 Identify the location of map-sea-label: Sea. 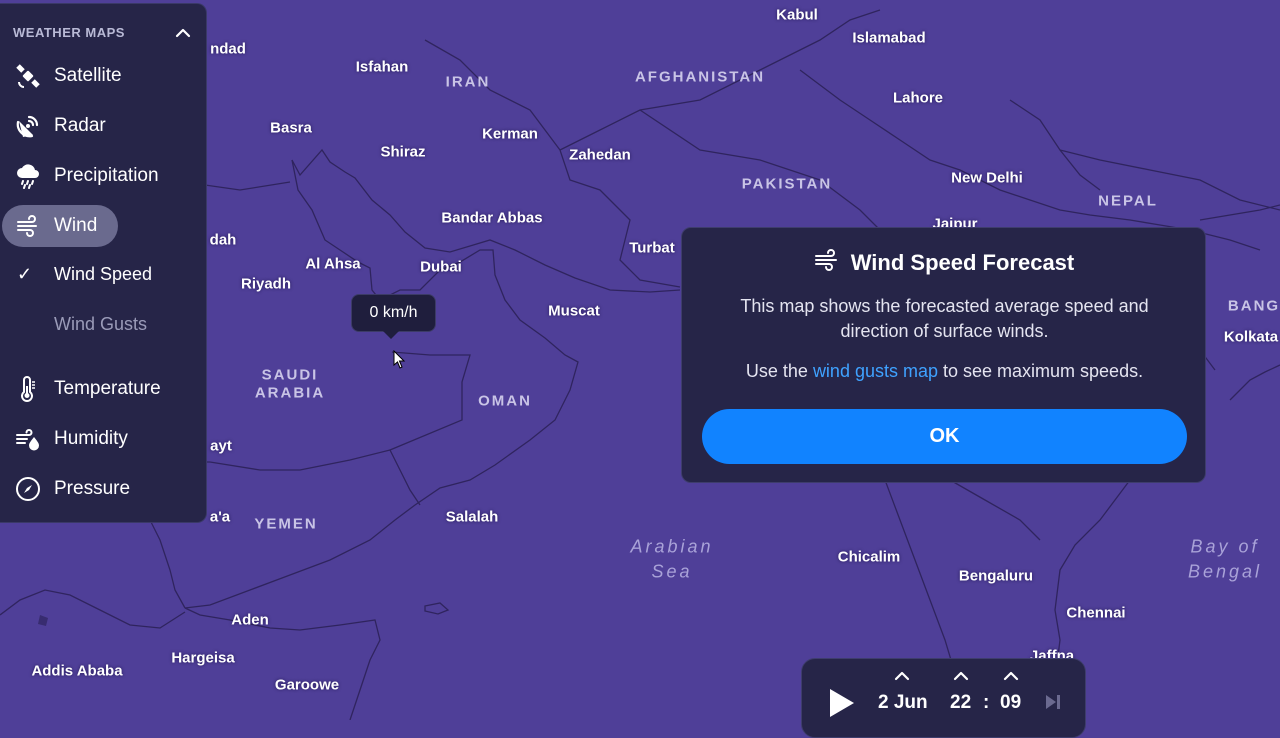
(672, 571).